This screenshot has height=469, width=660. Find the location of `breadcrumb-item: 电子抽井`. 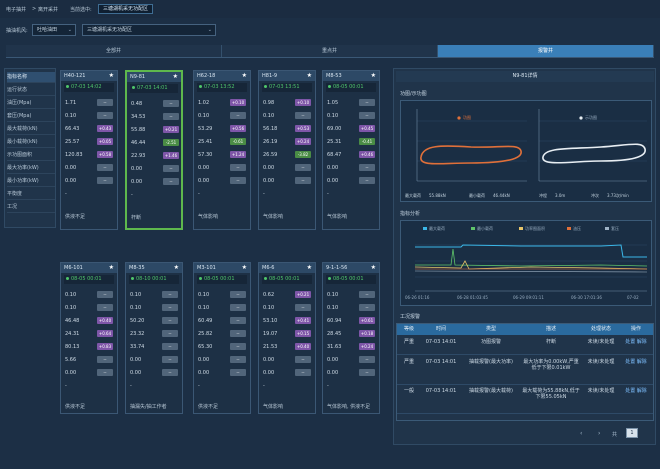

breadcrumb-item: 电子抽井 is located at coordinates (16, 9).